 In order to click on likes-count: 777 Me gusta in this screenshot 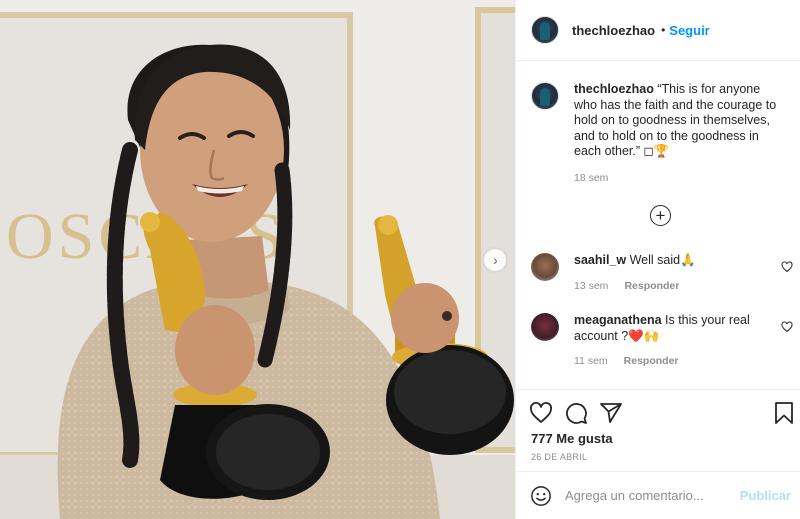, I will do `click(572, 438)`.